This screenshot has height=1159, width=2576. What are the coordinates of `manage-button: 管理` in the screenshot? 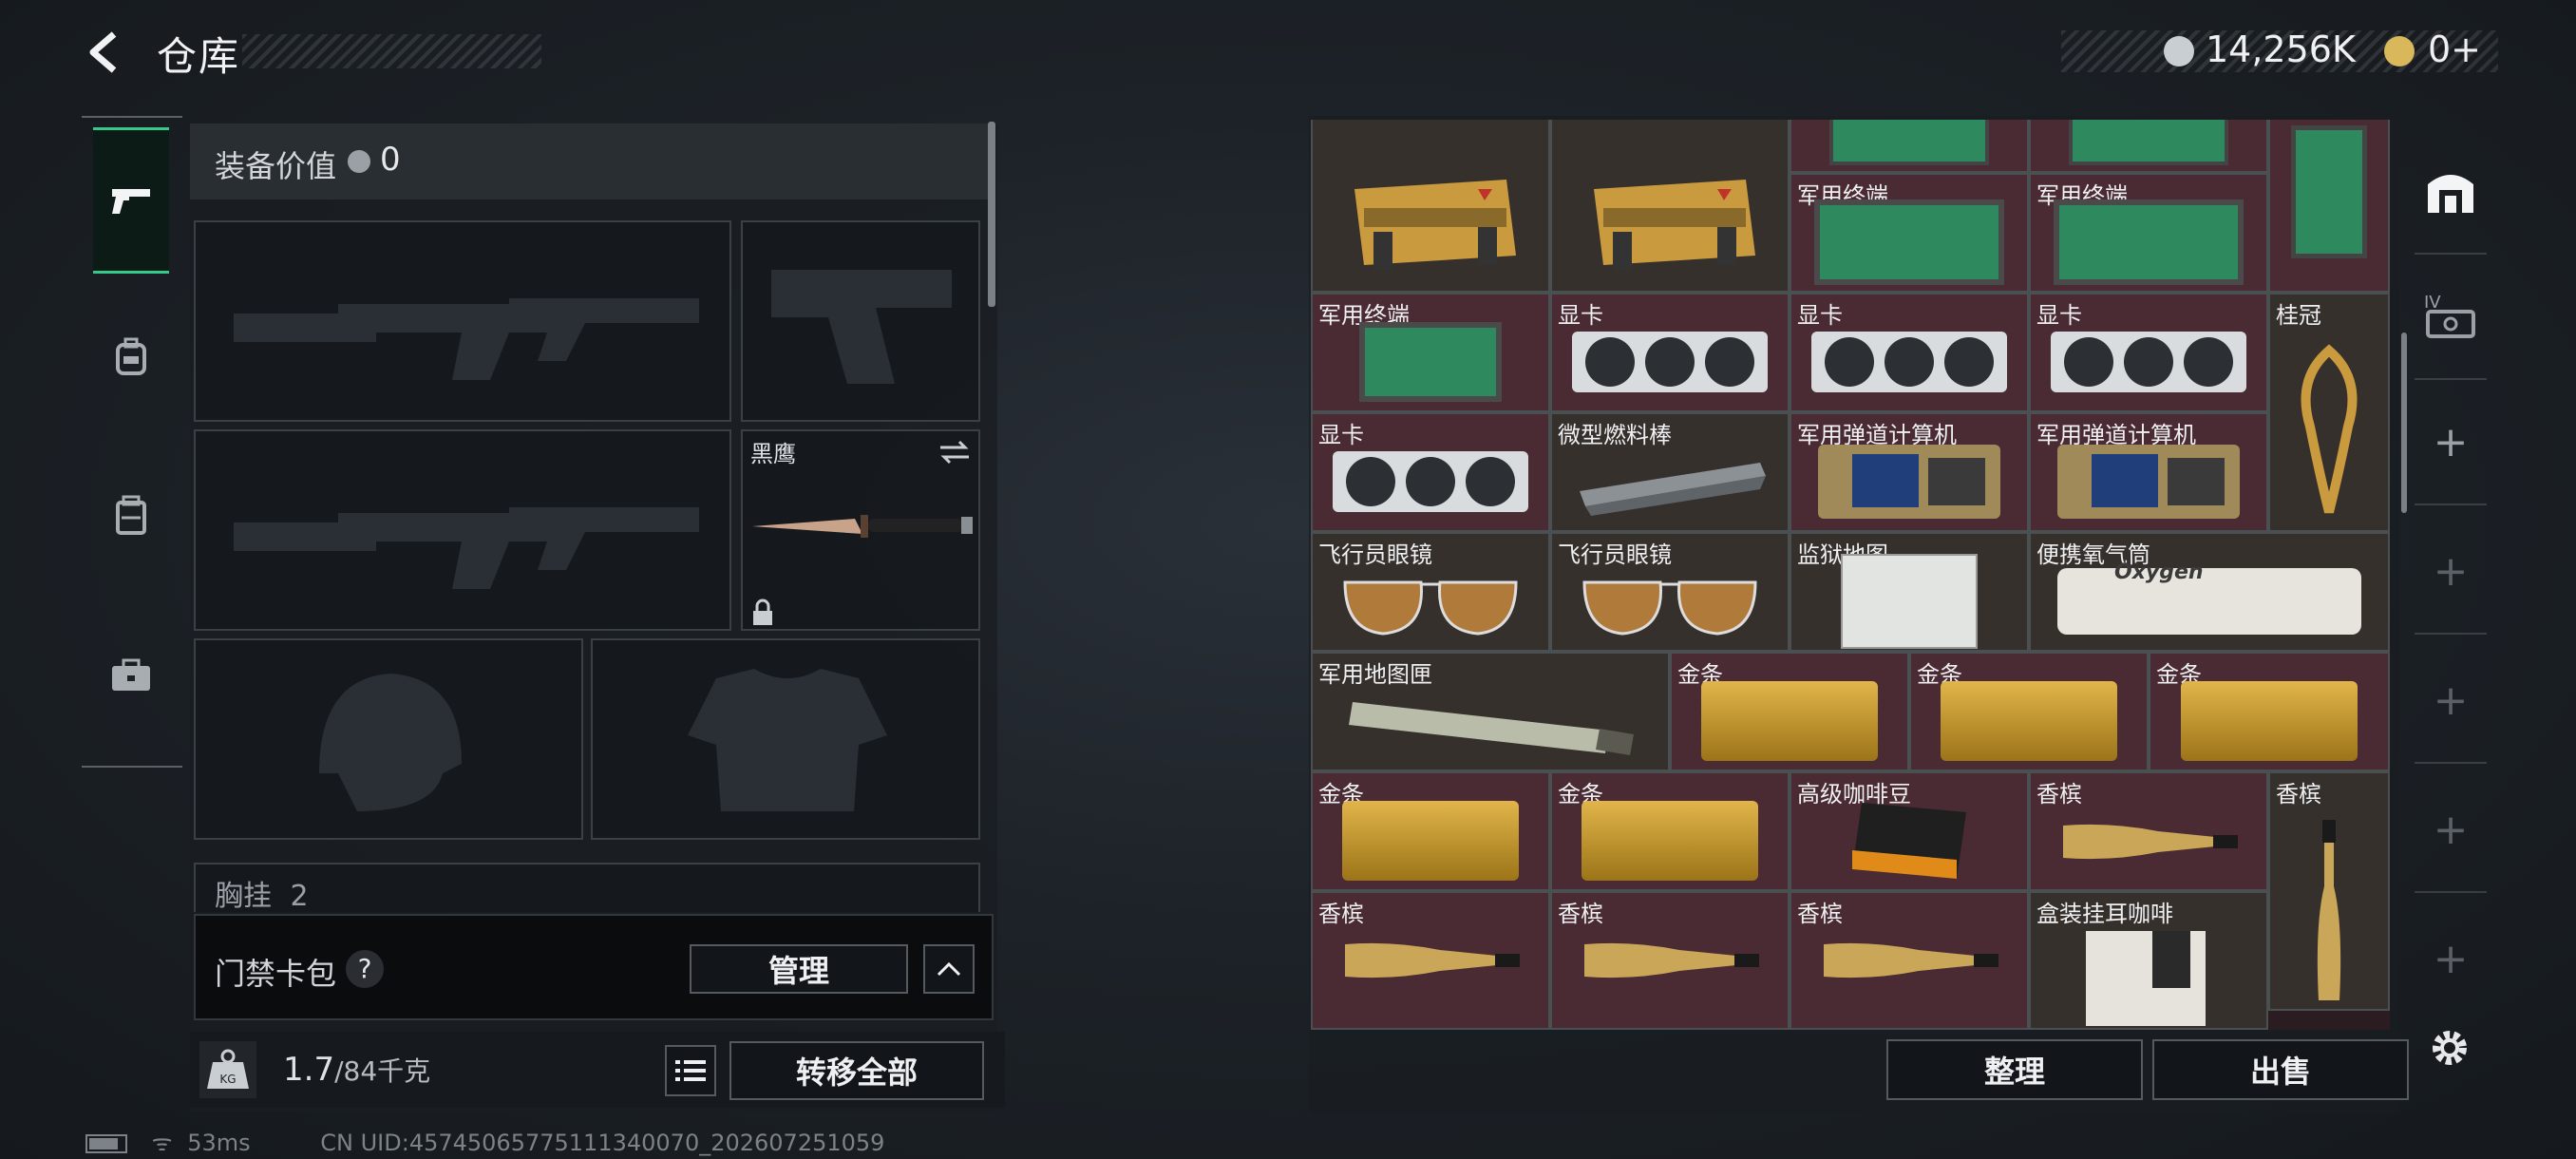 It's located at (799, 969).